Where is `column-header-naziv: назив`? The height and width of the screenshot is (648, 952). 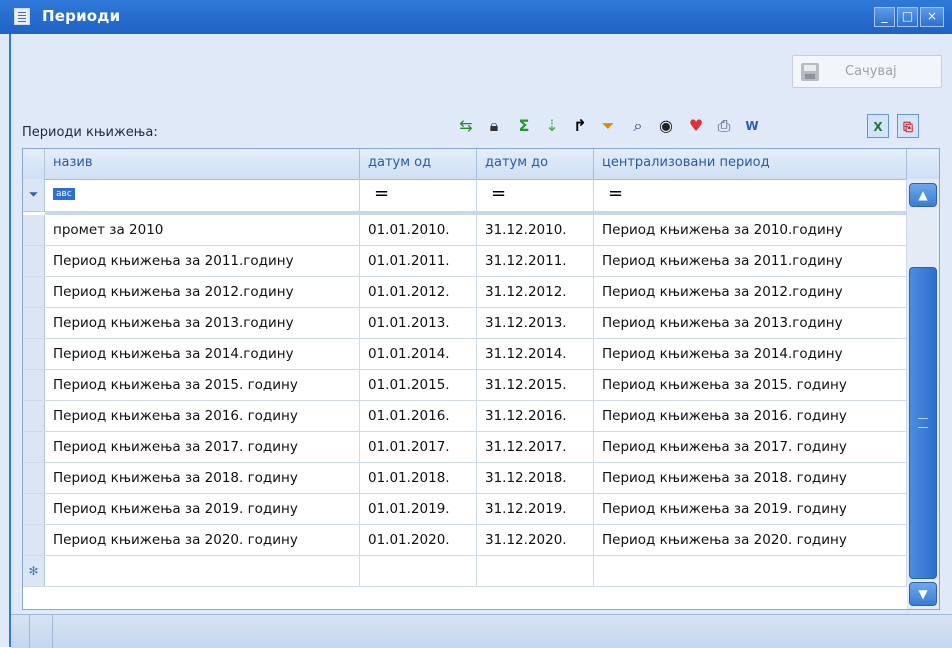
column-header-naziv: назив is located at coordinates (202, 164).